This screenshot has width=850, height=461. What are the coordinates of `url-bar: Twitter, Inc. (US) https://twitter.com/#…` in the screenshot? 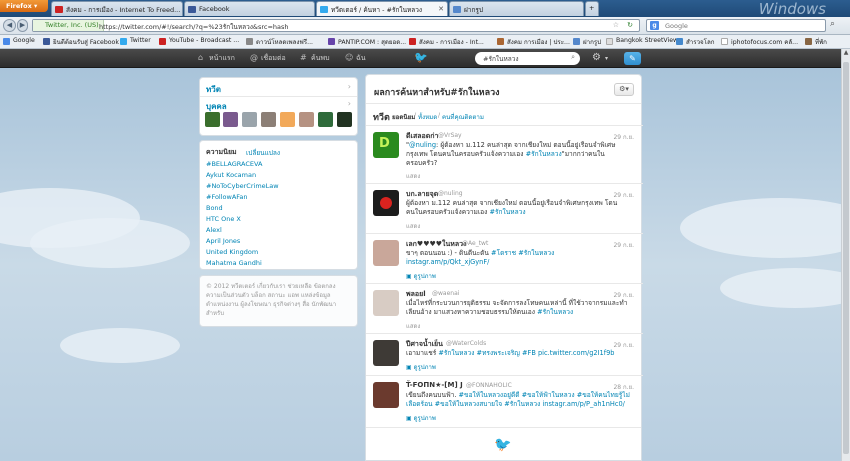 It's located at (336, 25).